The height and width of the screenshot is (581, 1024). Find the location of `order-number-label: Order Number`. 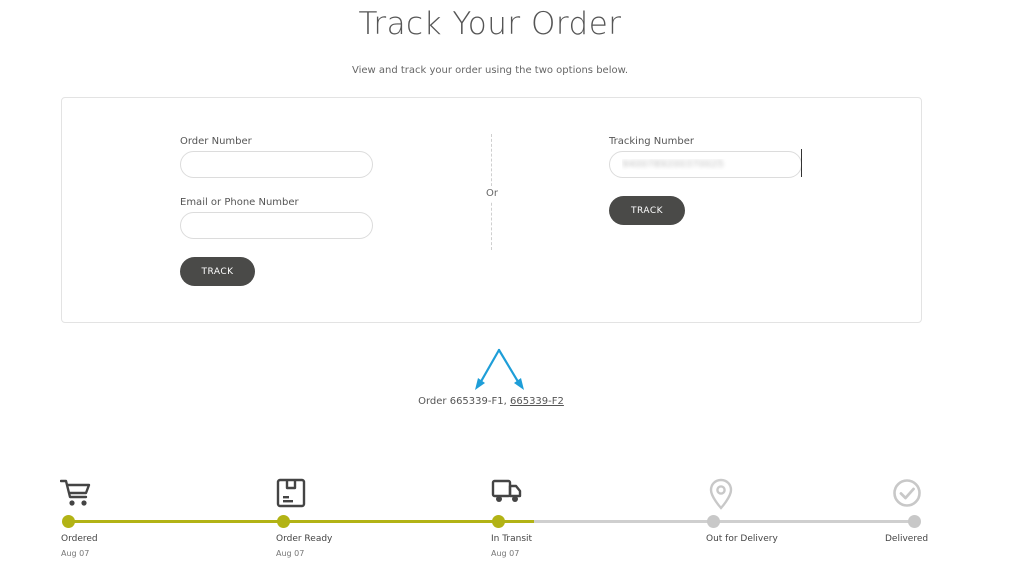

order-number-label: Order Number is located at coordinates (216, 141).